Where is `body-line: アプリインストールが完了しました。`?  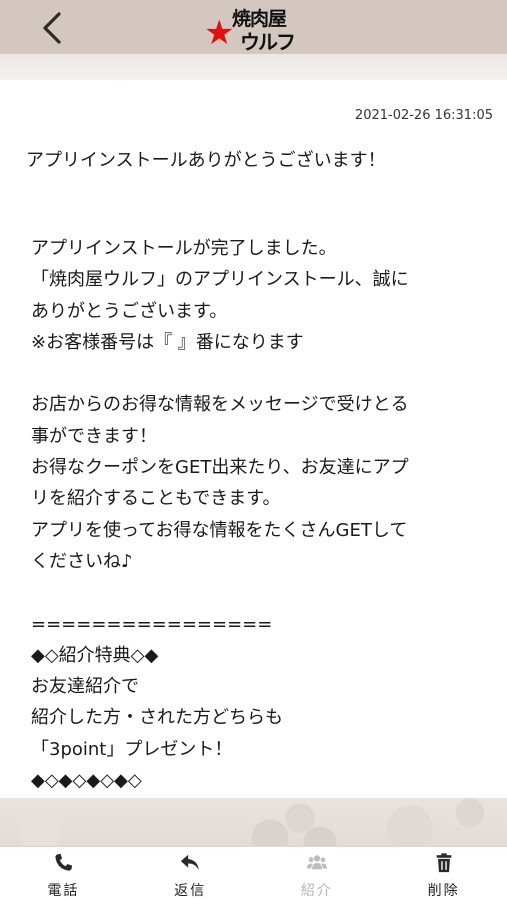 body-line: アプリインストールが完了しました。 is located at coordinates (184, 248).